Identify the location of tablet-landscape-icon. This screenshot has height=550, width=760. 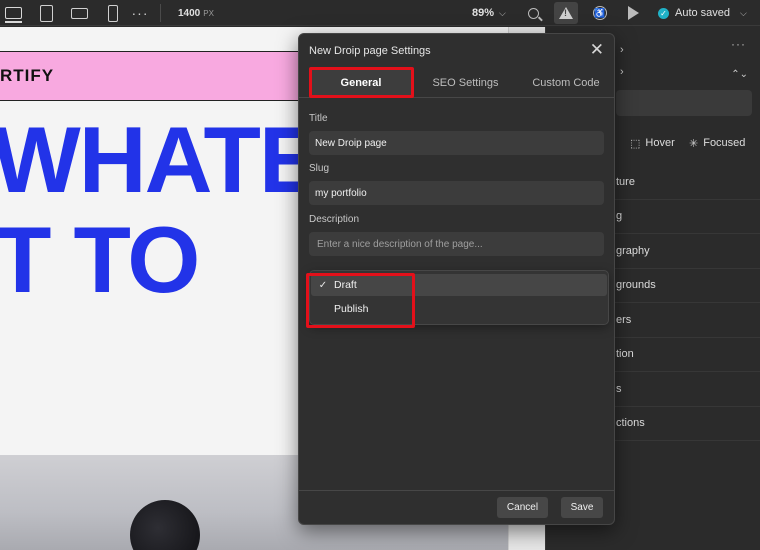
(79, 13).